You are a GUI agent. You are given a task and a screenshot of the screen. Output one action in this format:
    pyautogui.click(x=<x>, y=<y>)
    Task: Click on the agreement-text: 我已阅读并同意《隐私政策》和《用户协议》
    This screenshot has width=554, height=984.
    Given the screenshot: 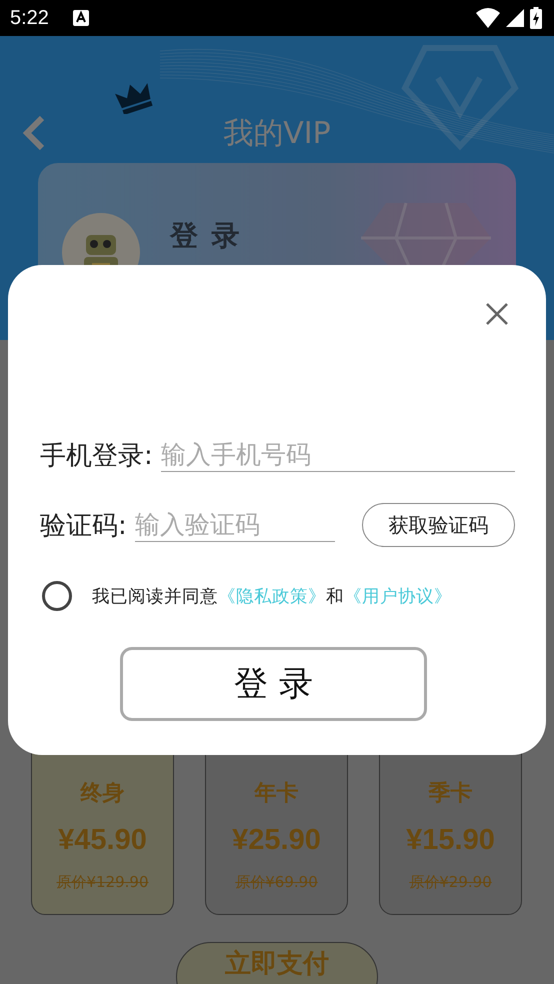 What is the action you would take?
    pyautogui.click(x=272, y=597)
    